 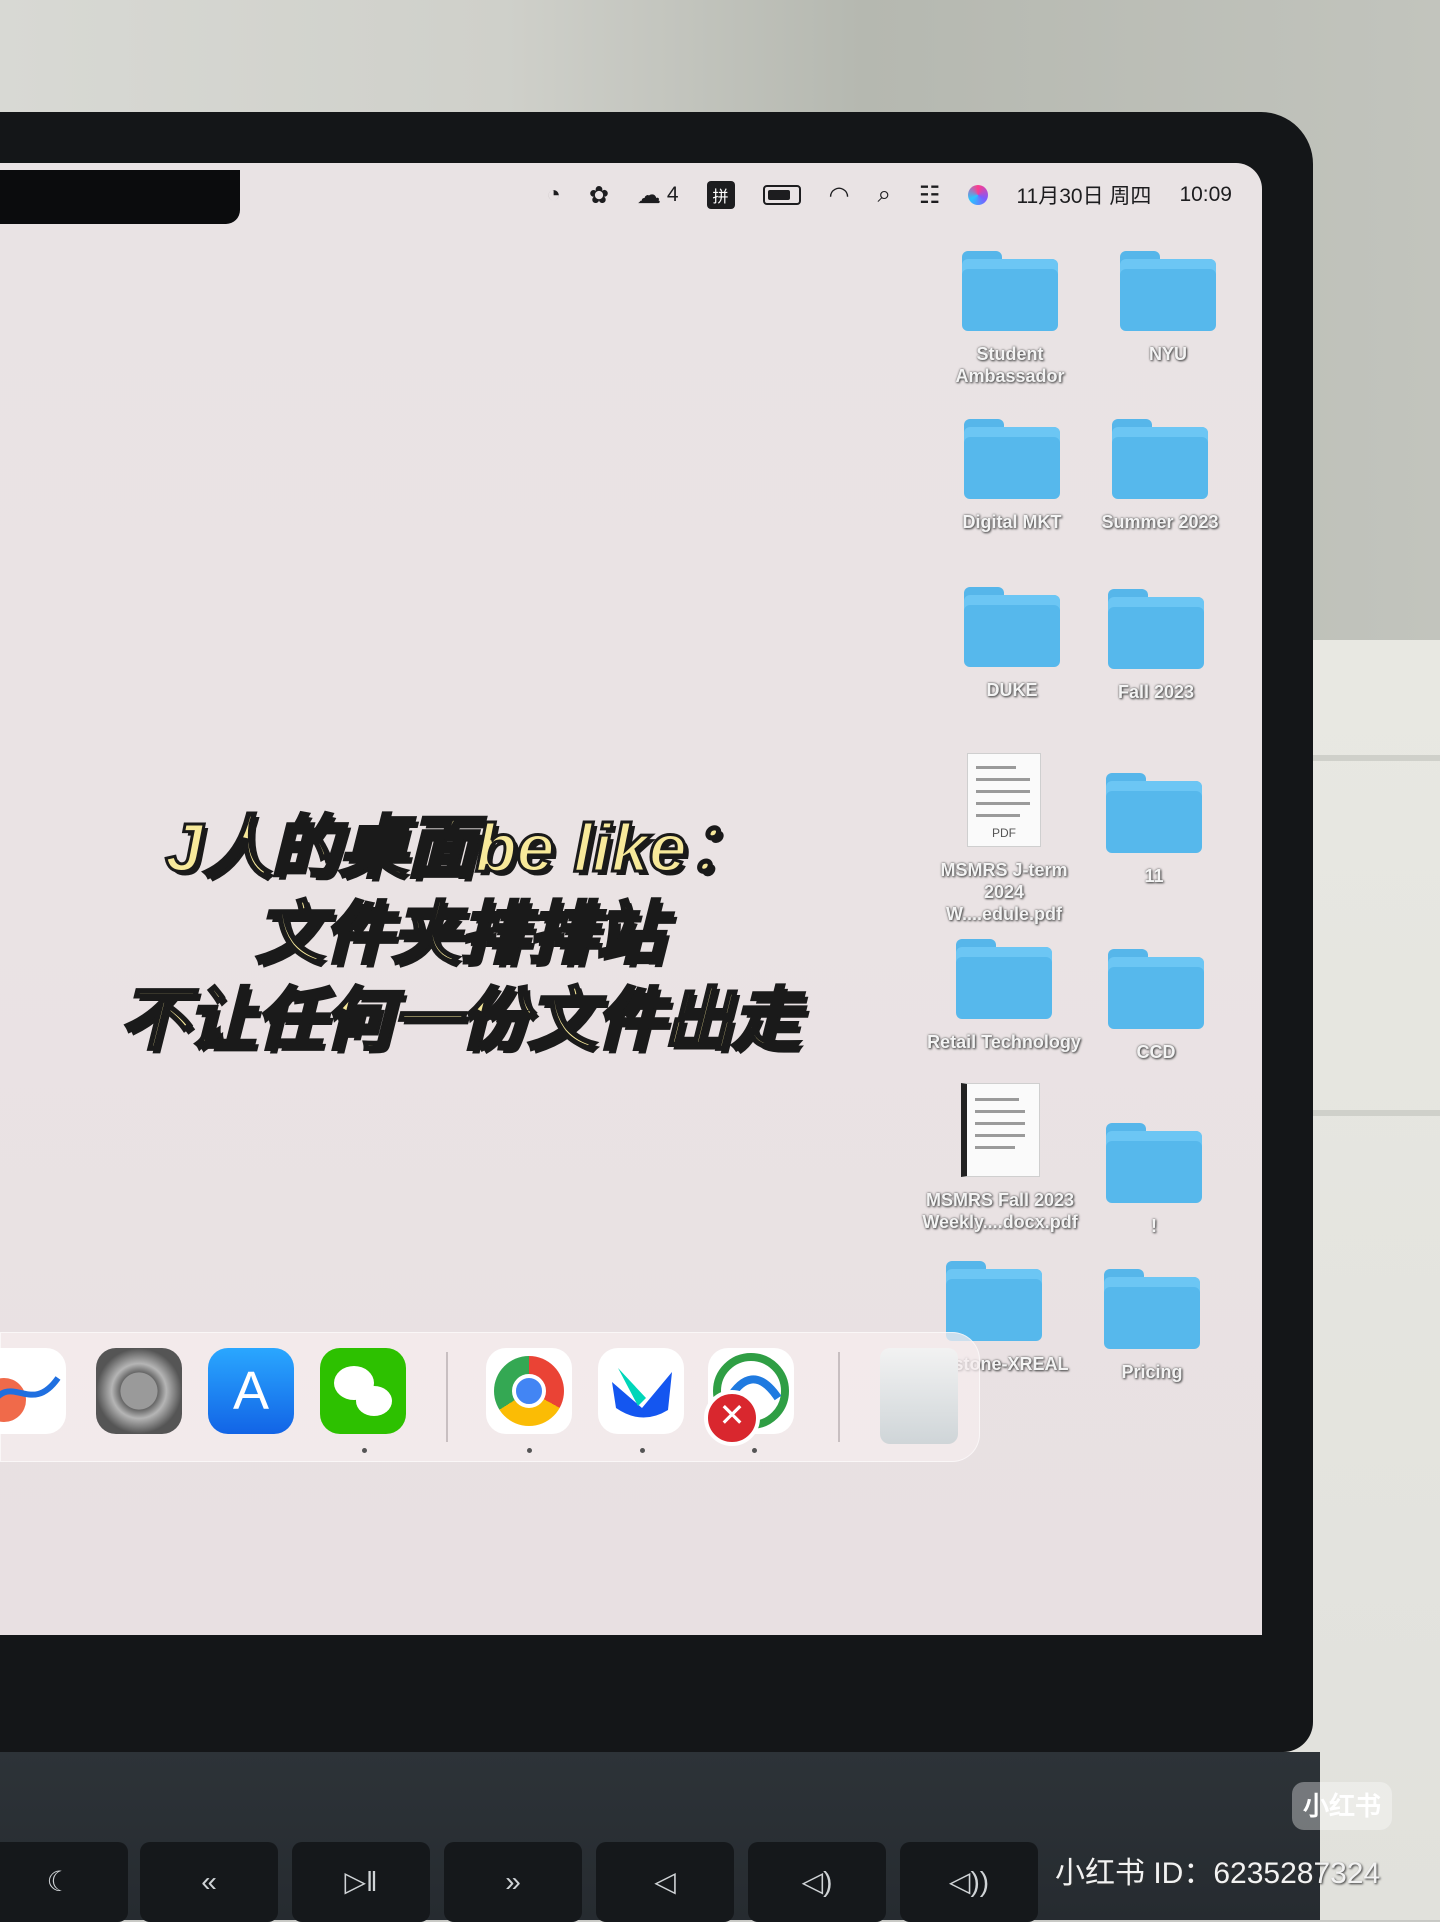 I want to click on chrome-center, so click(x=529, y=1391).